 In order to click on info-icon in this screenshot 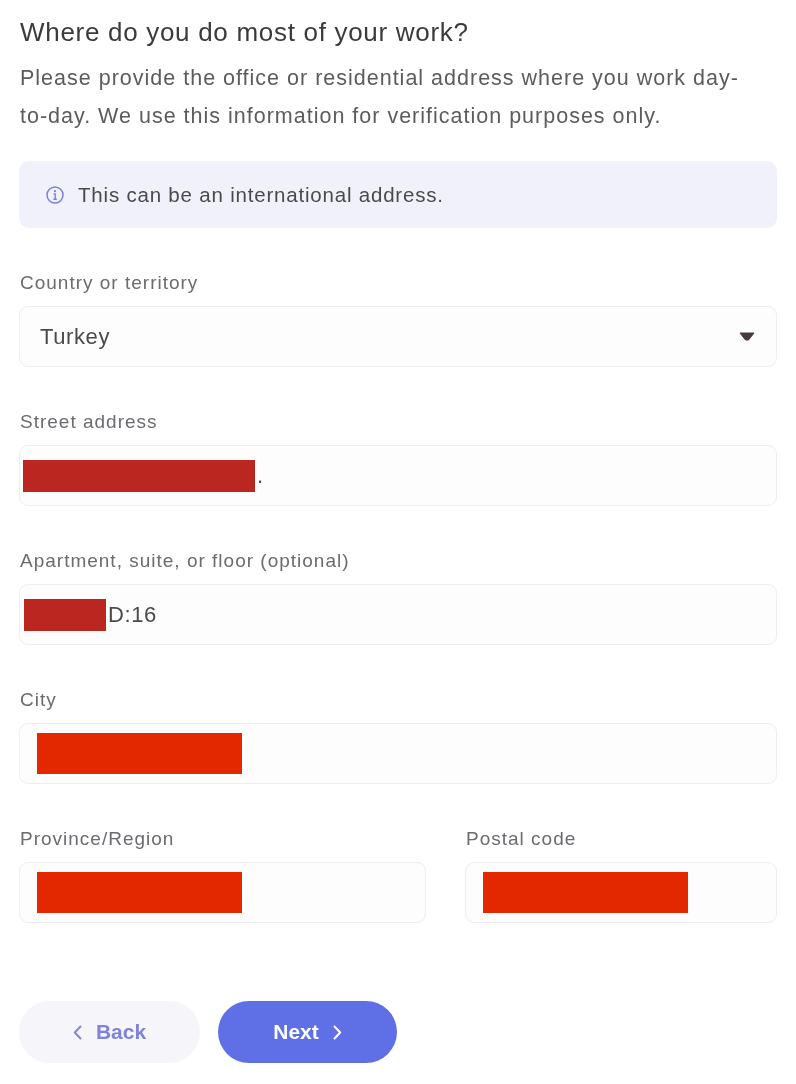, I will do `click(55, 194)`.